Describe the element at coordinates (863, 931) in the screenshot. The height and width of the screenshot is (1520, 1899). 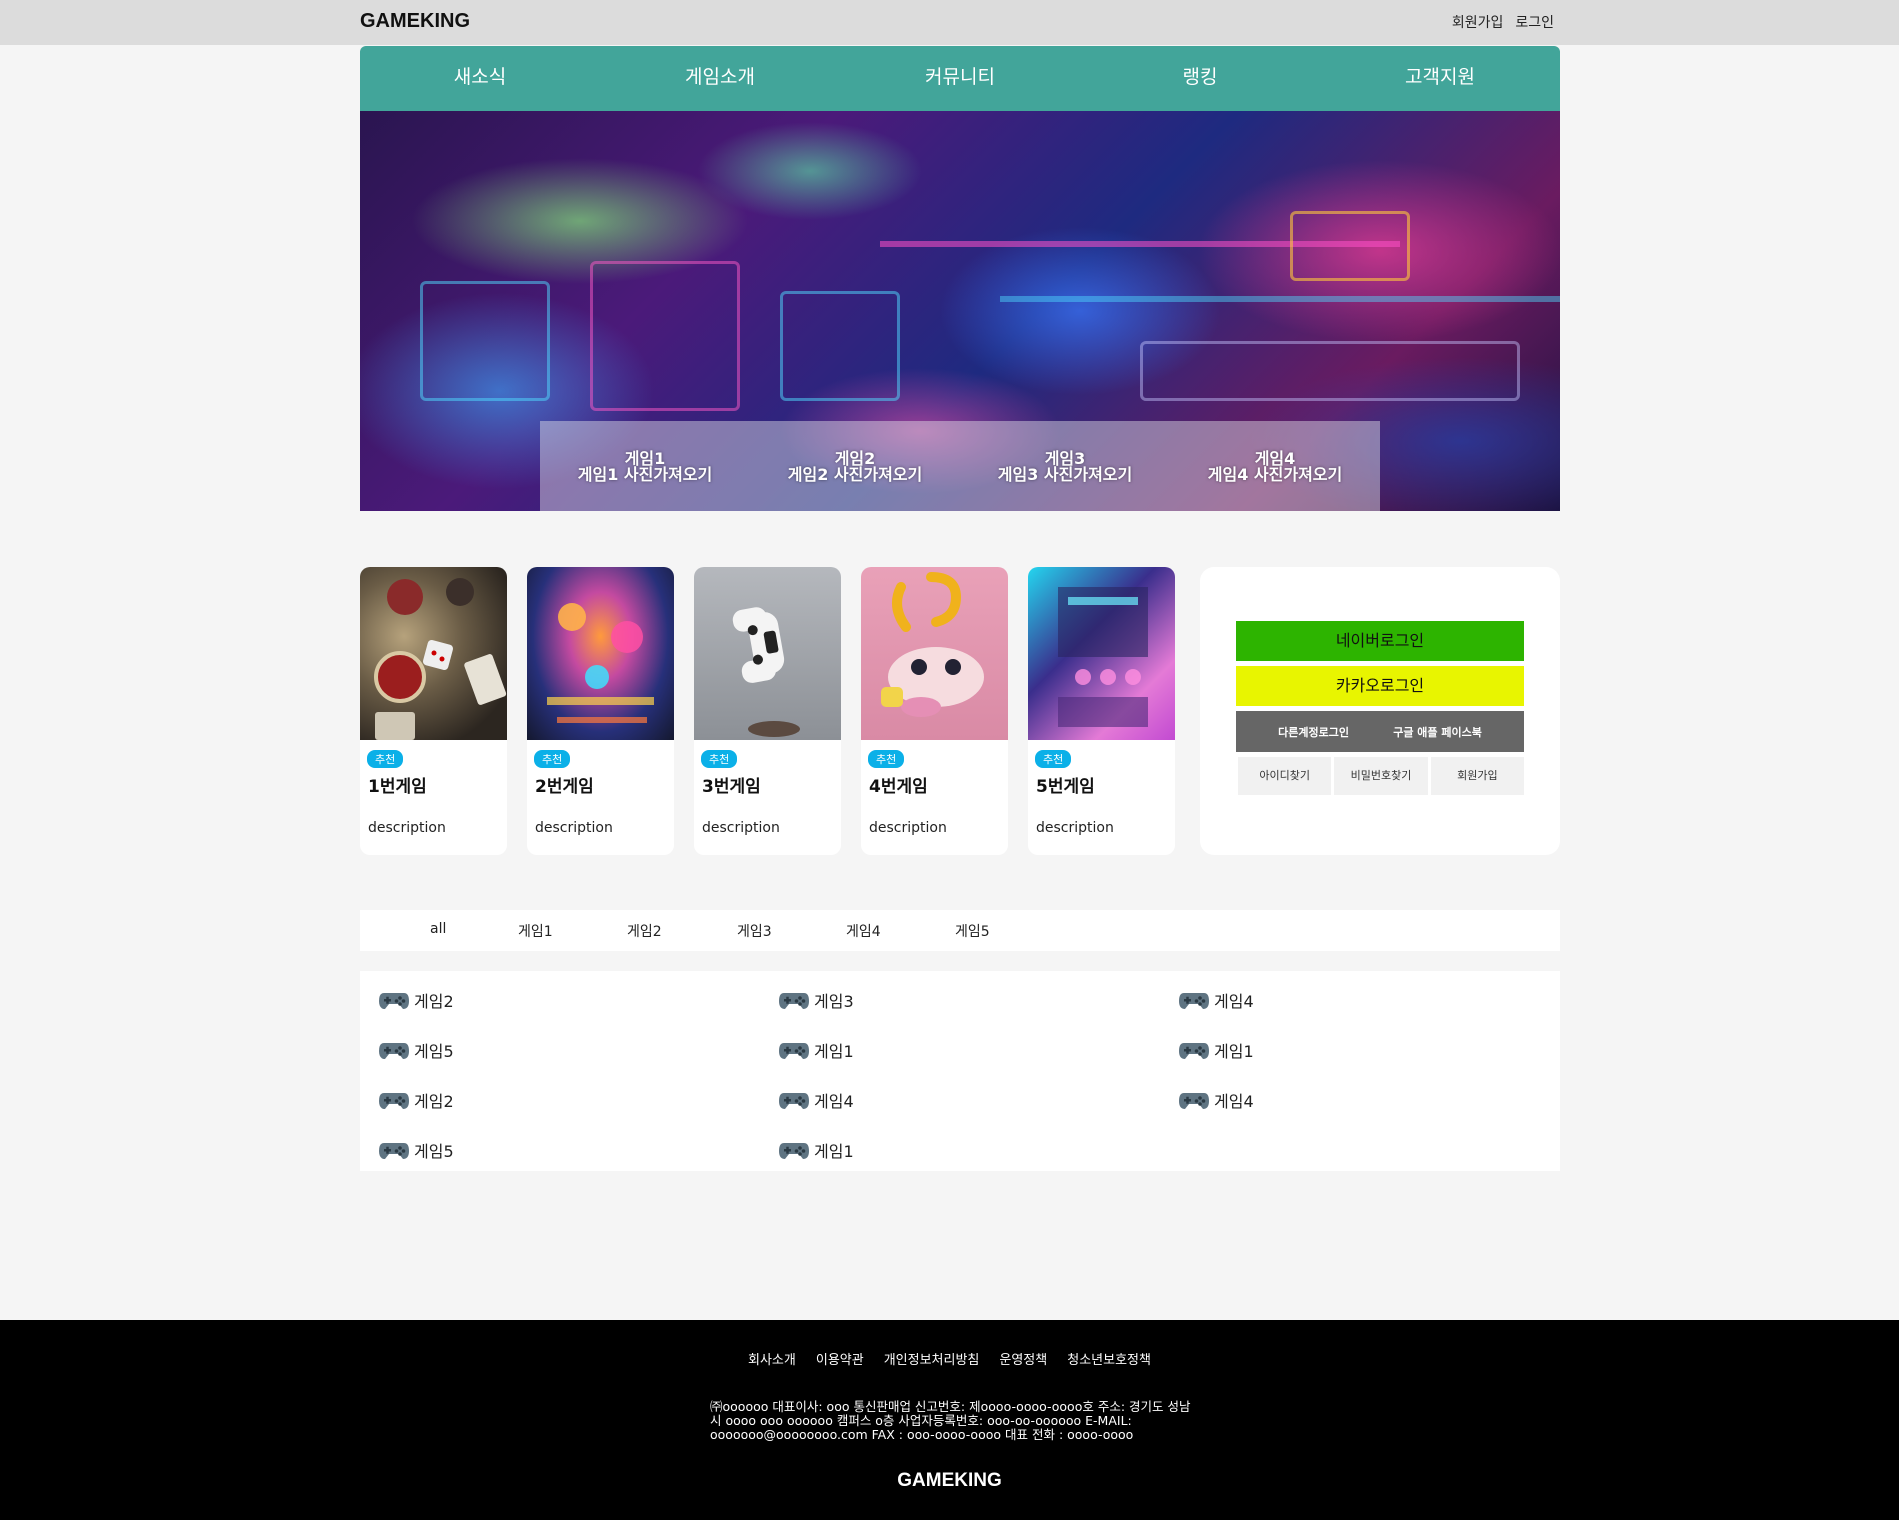
I see `tab-game4: 게임4` at that location.